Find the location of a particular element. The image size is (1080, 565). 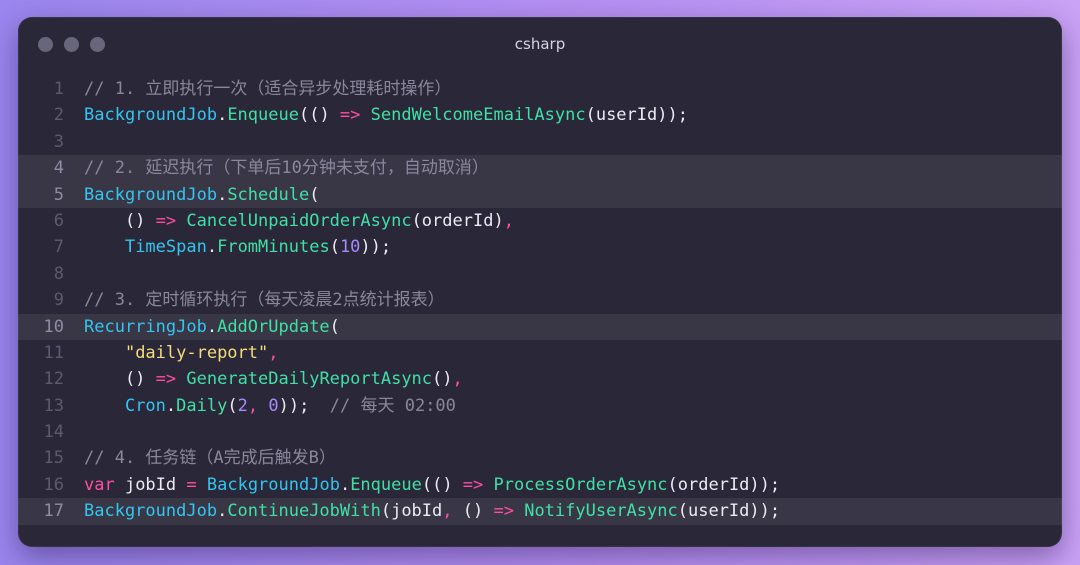

code-text: RecurringJob.AddOrUpdate( is located at coordinates (212, 327).